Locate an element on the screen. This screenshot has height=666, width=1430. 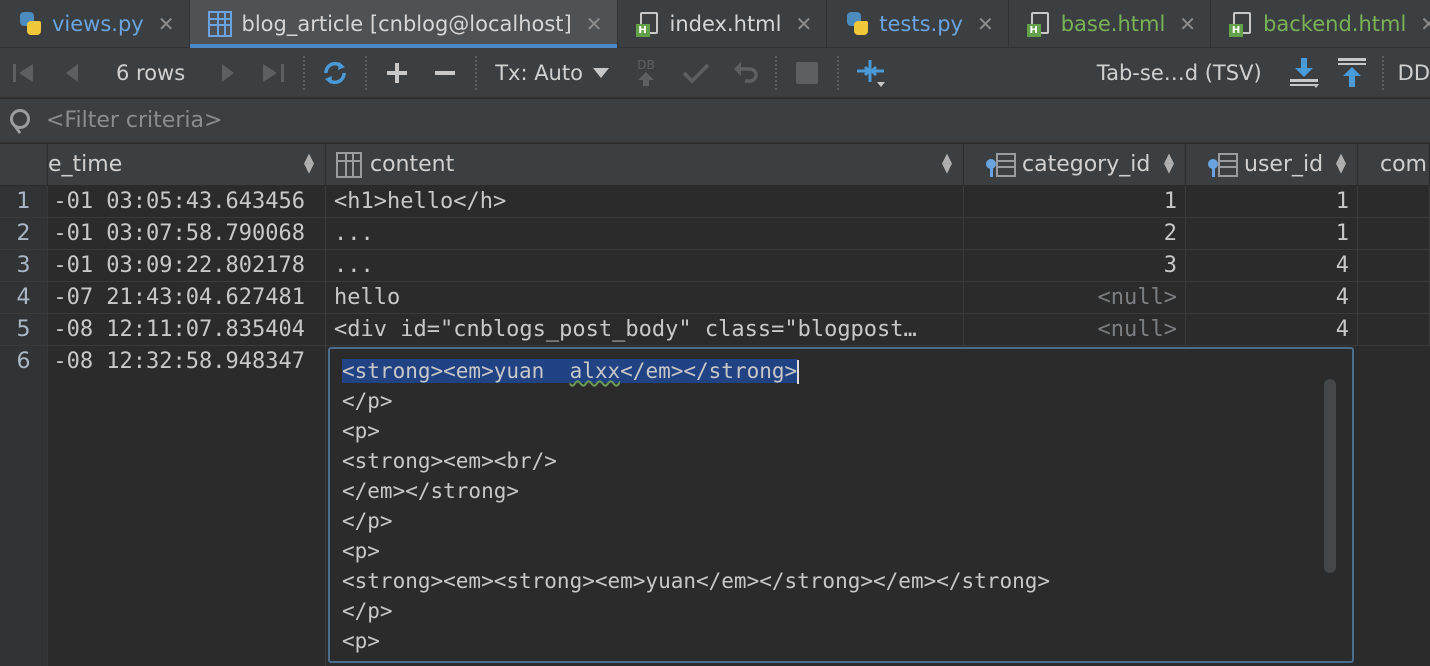
column-header-content: content ▲ ▼ is located at coordinates (645, 165).